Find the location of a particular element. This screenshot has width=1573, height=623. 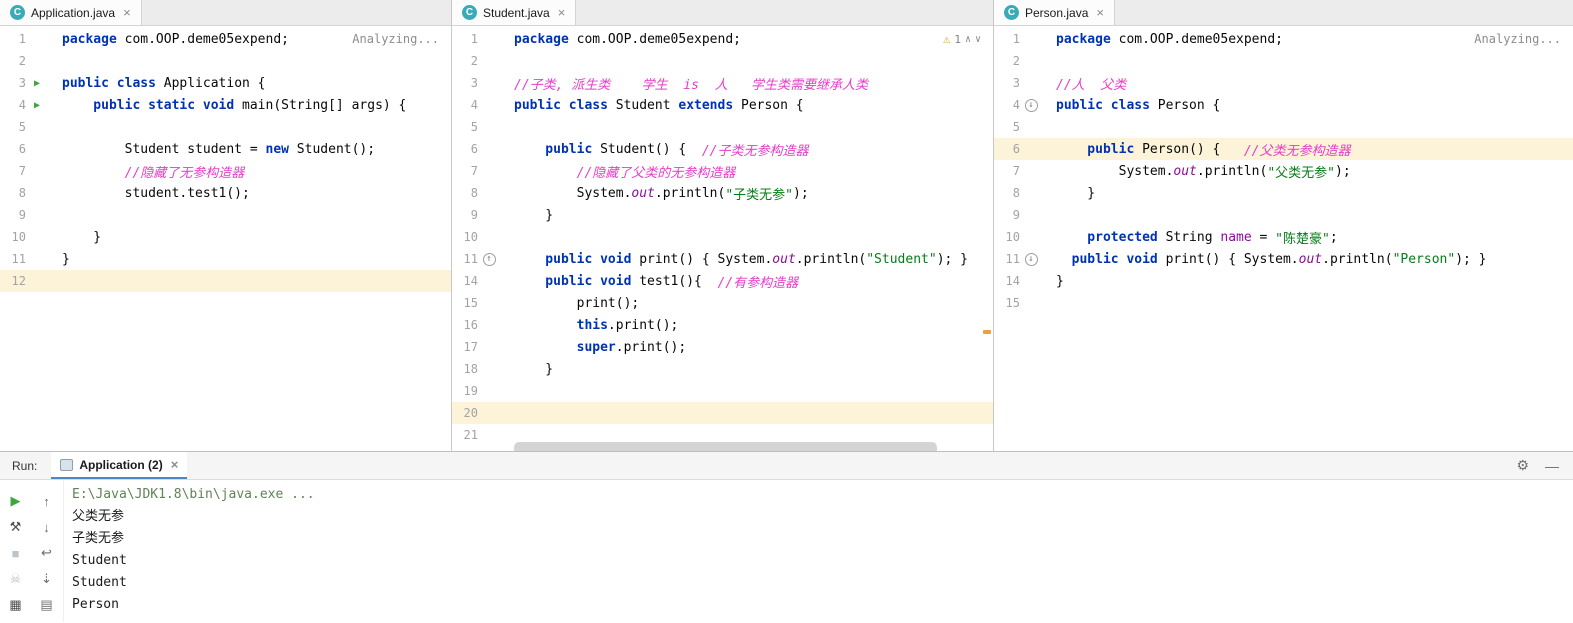

inspection-widget: ⚠ 1 ∧ ∨ is located at coordinates (962, 39).